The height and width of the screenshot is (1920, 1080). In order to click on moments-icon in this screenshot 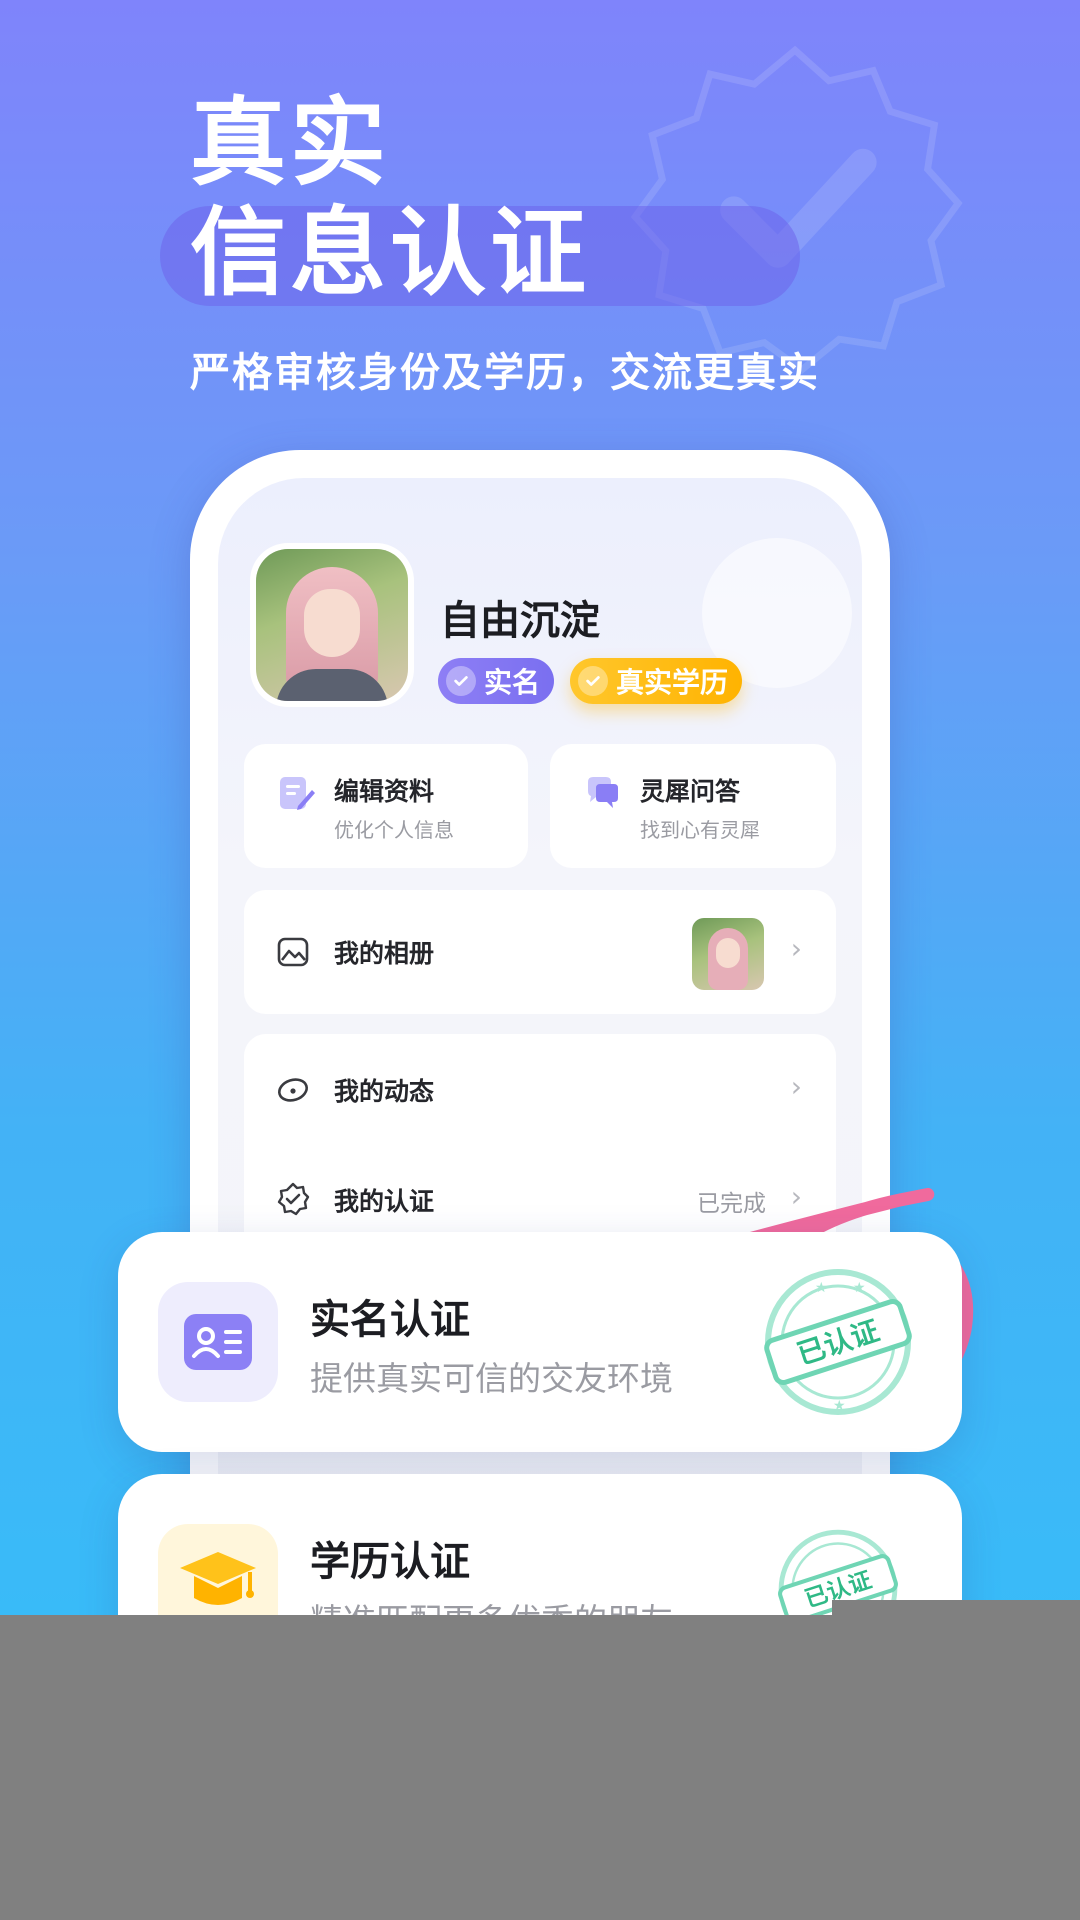, I will do `click(293, 1090)`.